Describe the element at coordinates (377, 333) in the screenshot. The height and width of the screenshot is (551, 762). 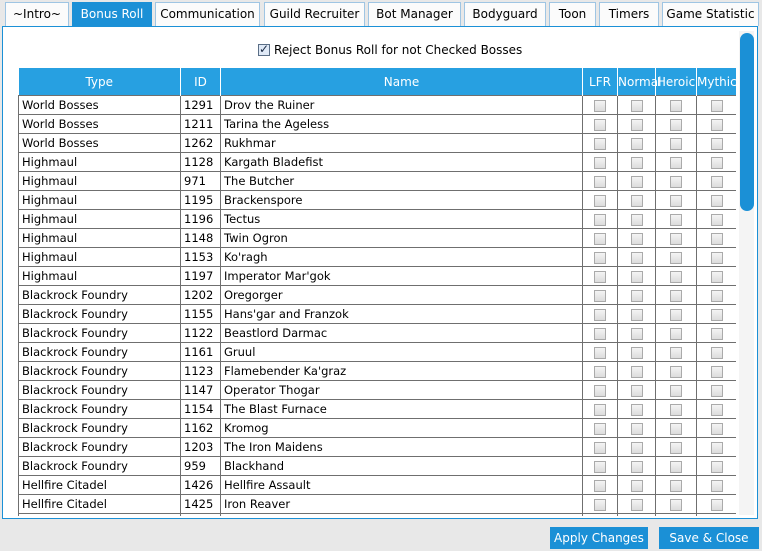
I see `table-row: Blackrock Foundry 1122 Beastlord Darmac` at that location.